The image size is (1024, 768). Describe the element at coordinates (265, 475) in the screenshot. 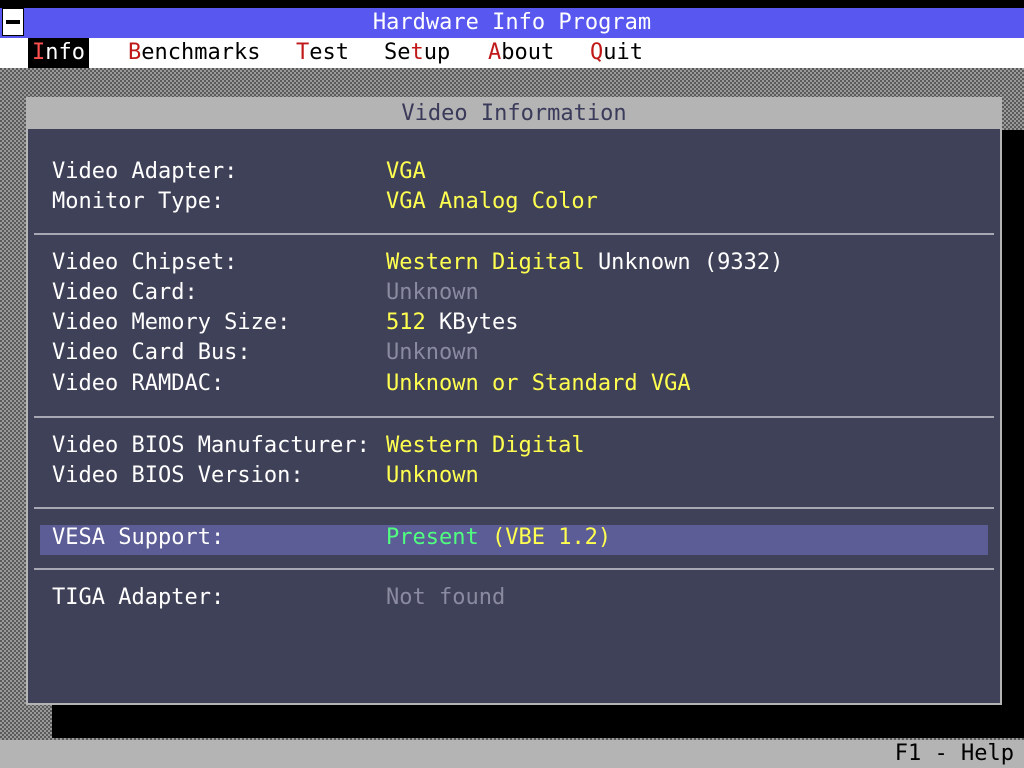

I see `row-video-bios-version: Video BIOS Version: Unknown` at that location.